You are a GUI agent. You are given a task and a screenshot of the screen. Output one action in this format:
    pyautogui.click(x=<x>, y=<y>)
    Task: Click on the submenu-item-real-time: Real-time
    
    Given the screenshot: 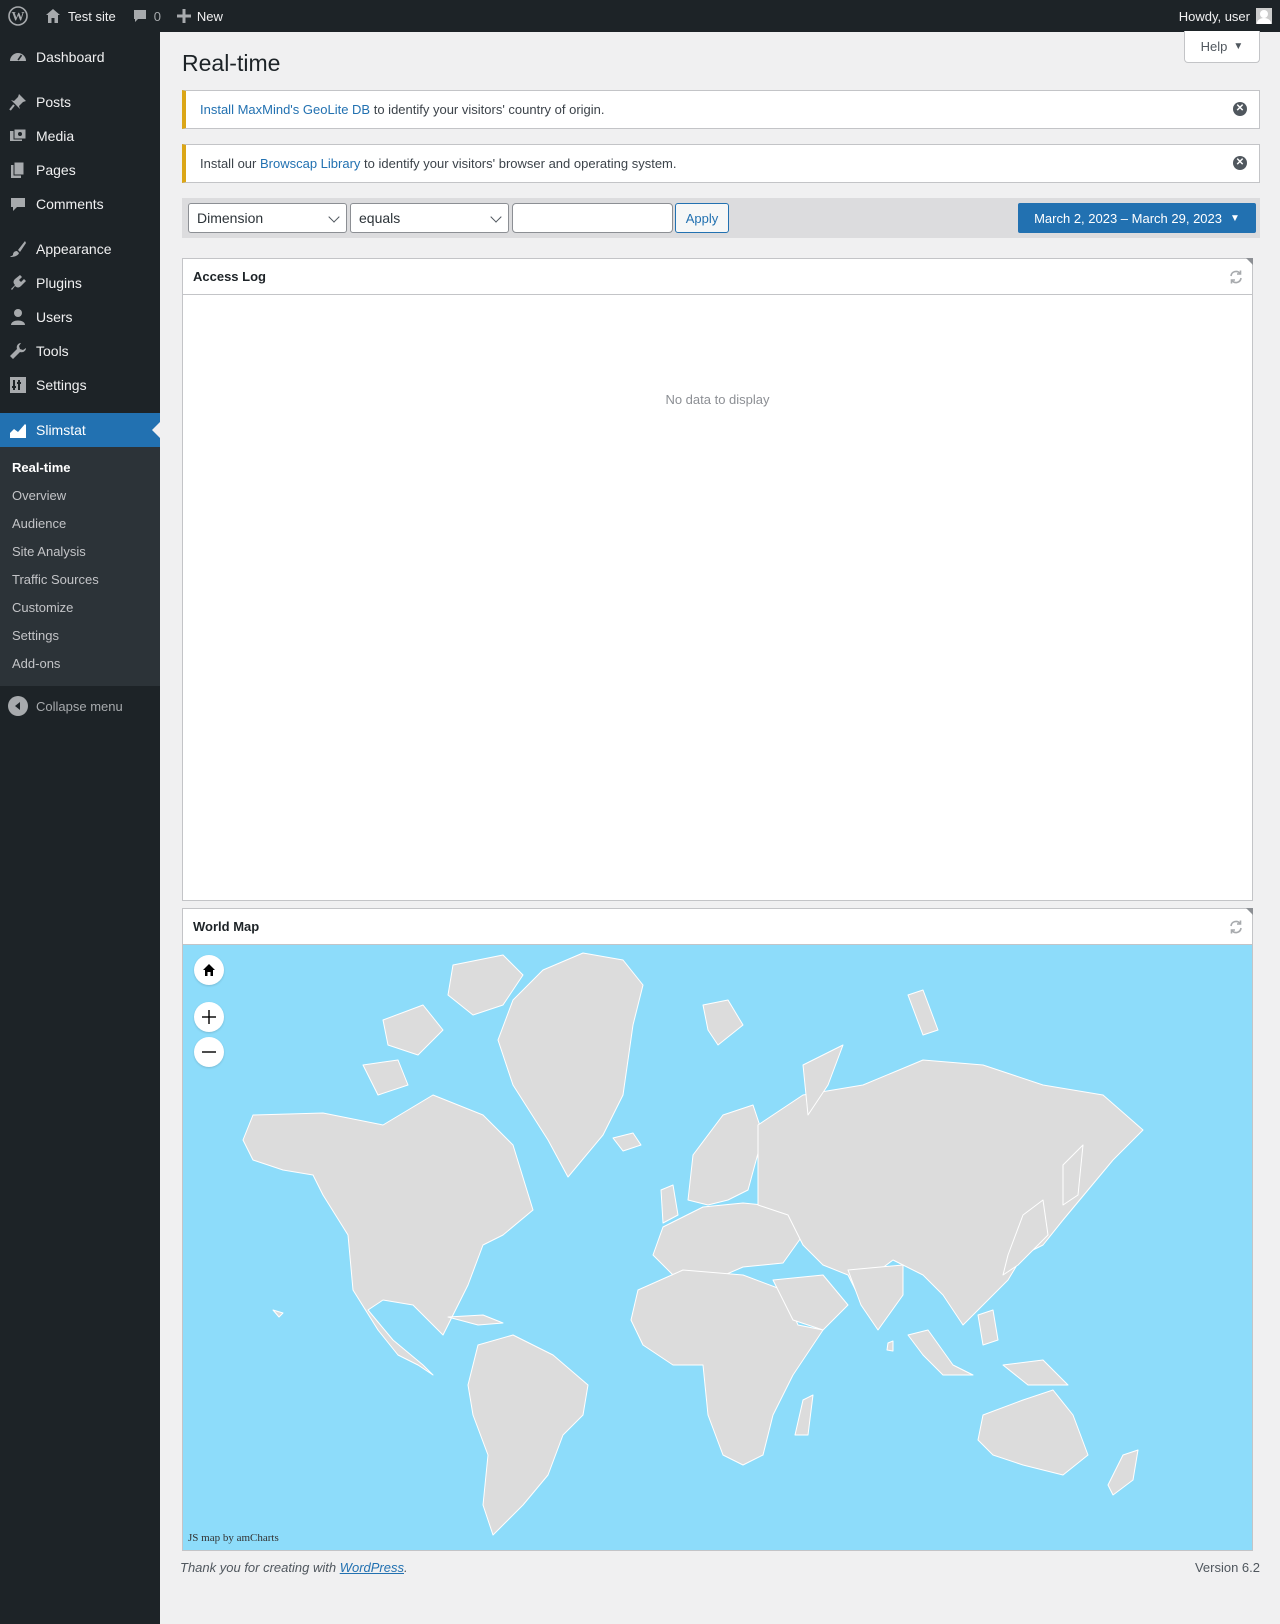 What is the action you would take?
    pyautogui.click(x=80, y=468)
    